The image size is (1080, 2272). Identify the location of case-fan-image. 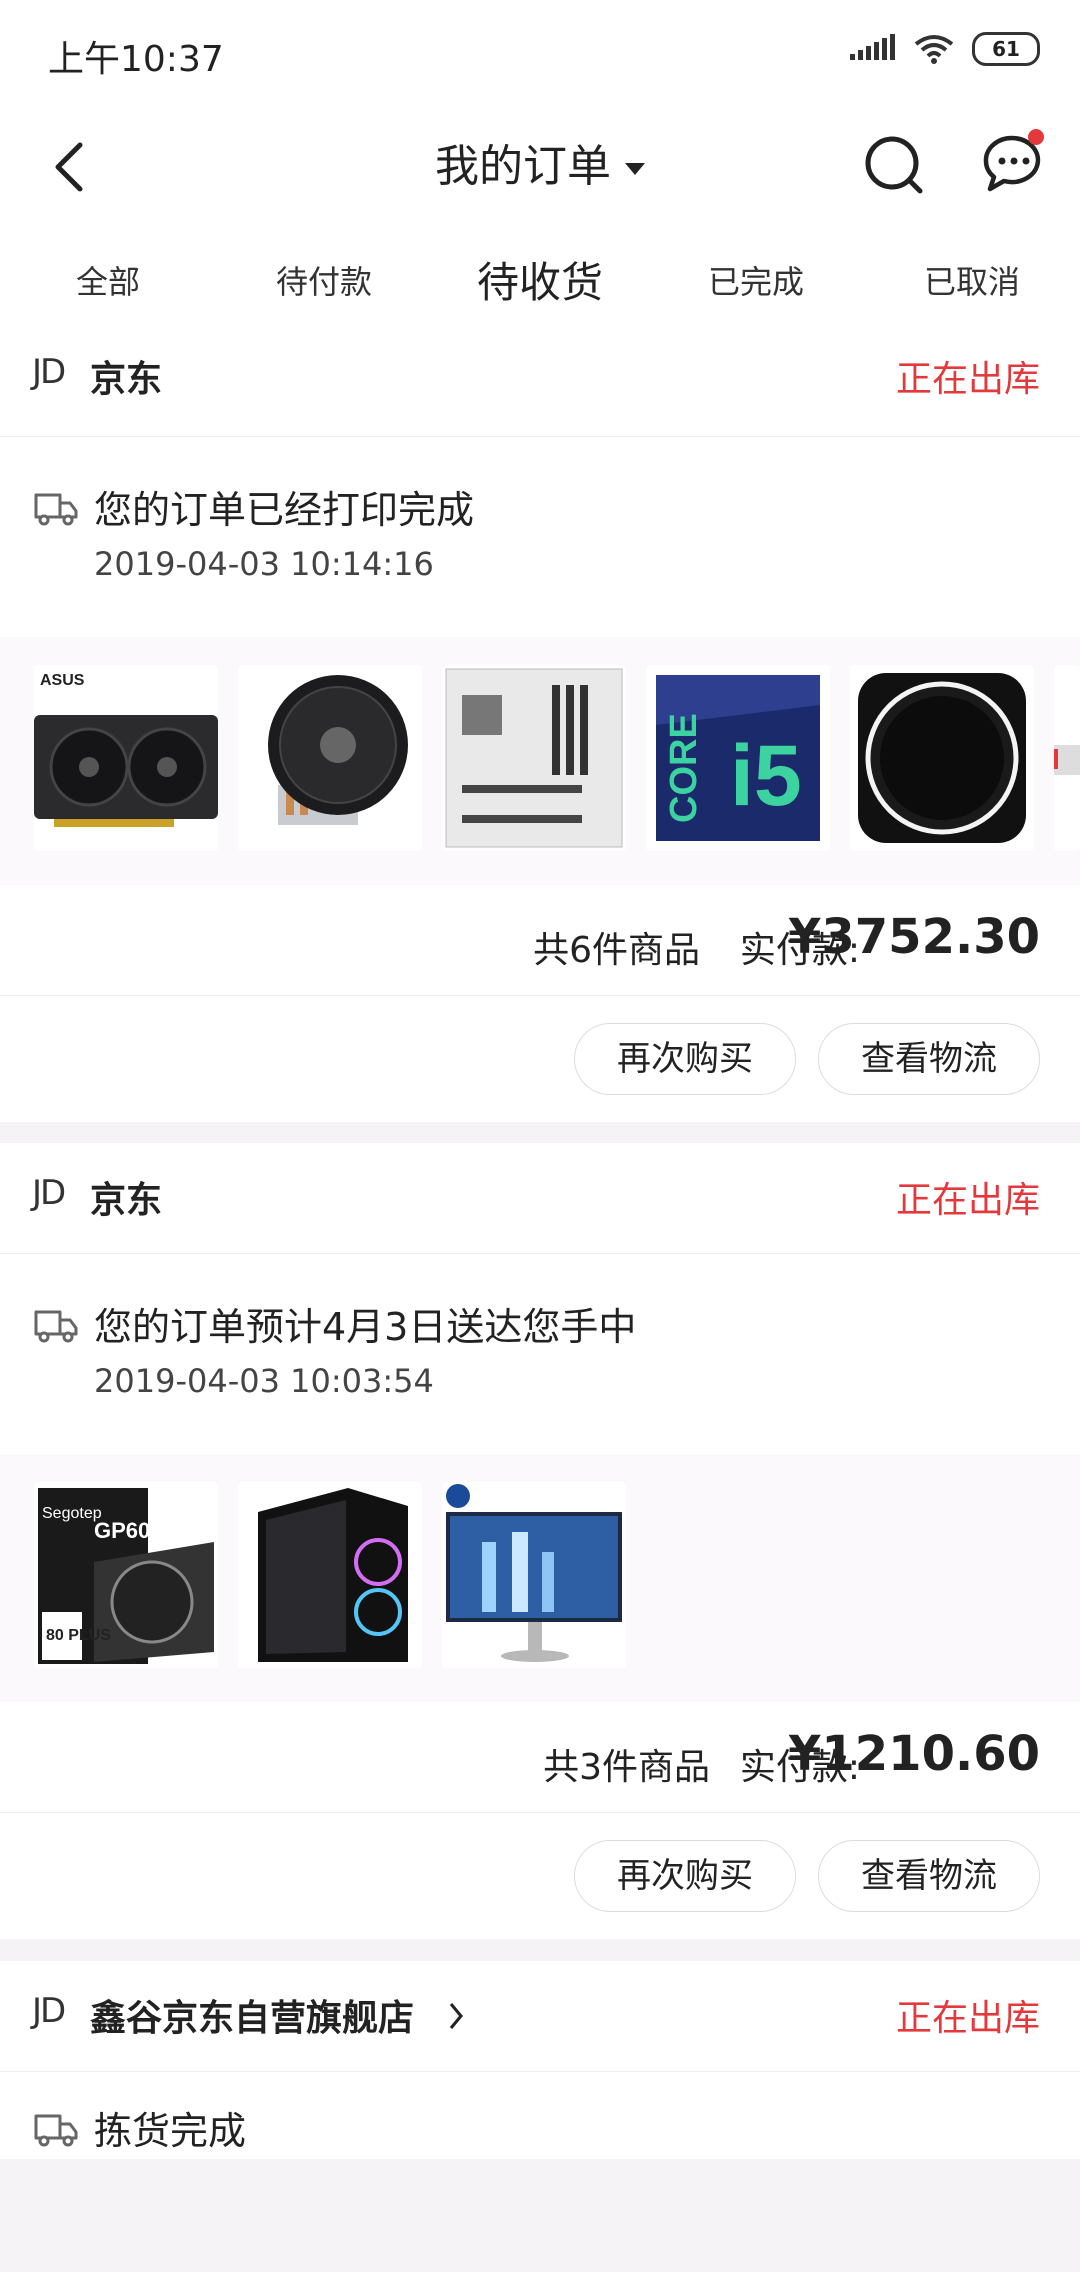
(942, 758).